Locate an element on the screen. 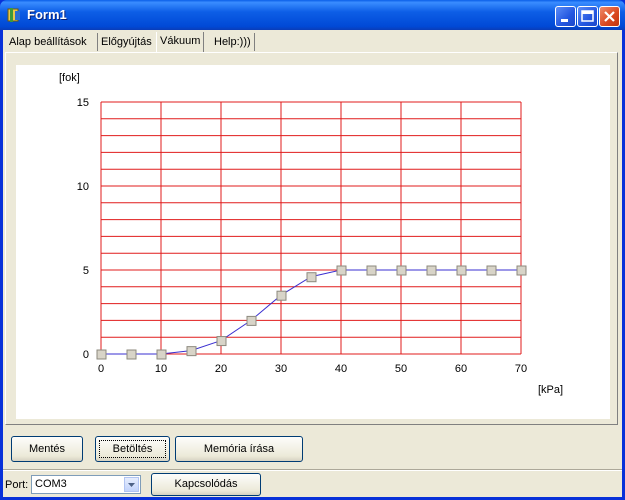 This screenshot has width=625, height=500. separator is located at coordinates (312, 470).